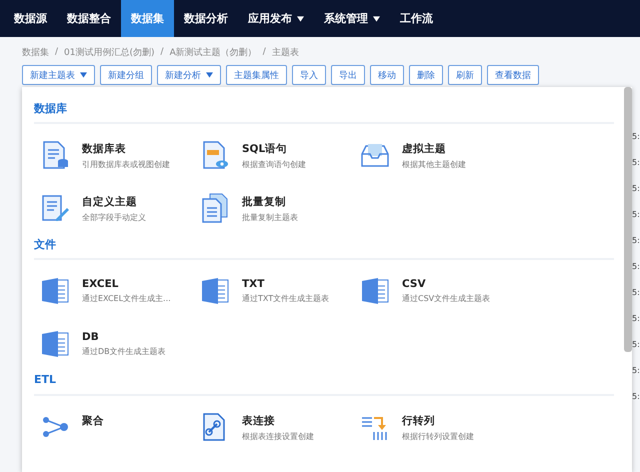 Image resolution: width=640 pixels, height=472 pixels. Describe the element at coordinates (215, 208) in the screenshot. I see `copy-documents-icon` at that location.